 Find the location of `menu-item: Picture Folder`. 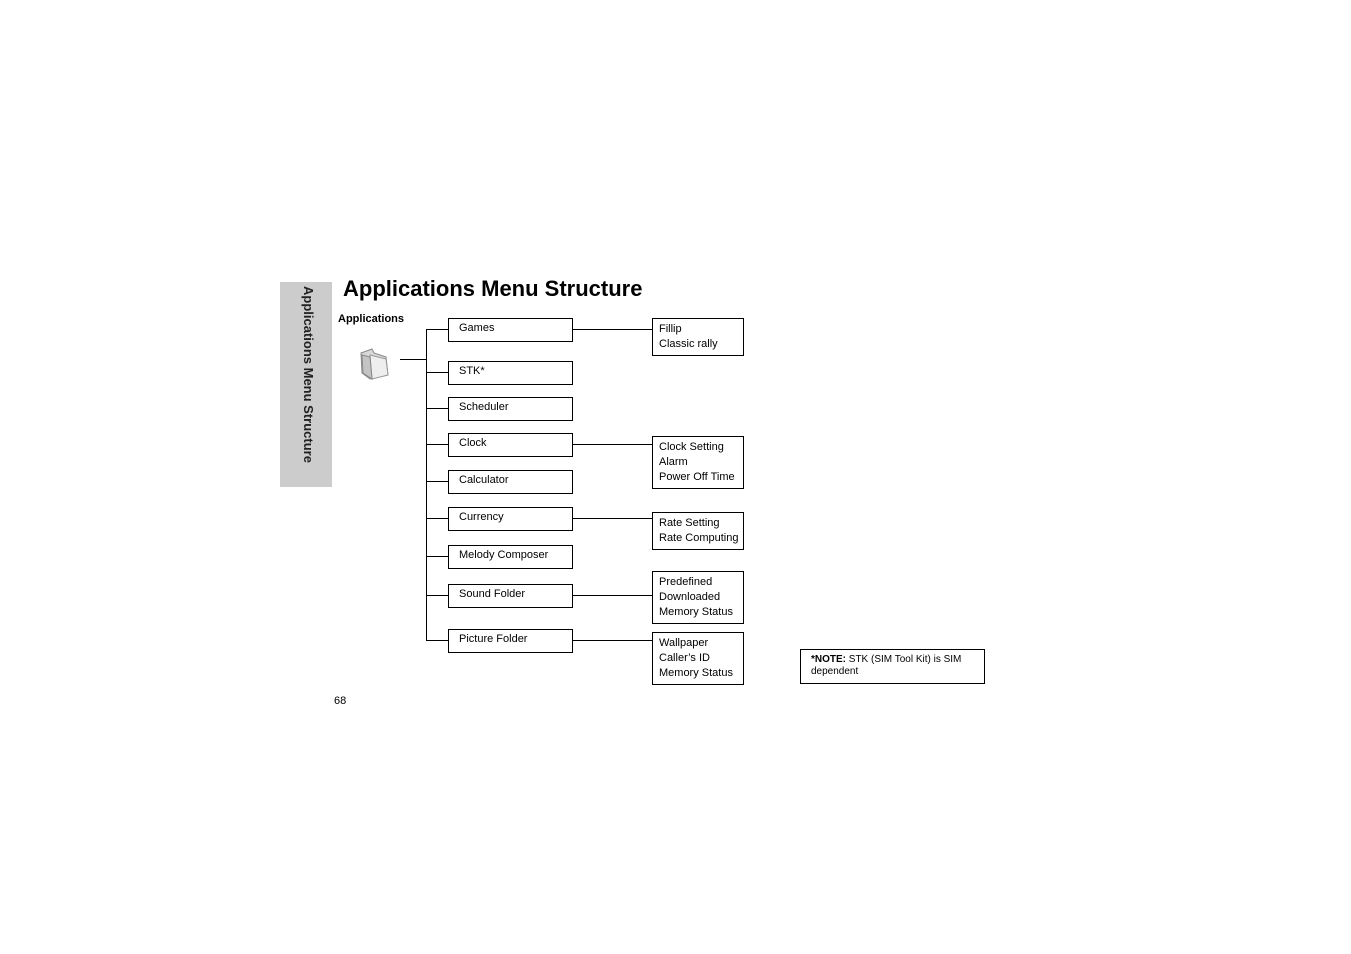

menu-item: Picture Folder is located at coordinates (510, 641).